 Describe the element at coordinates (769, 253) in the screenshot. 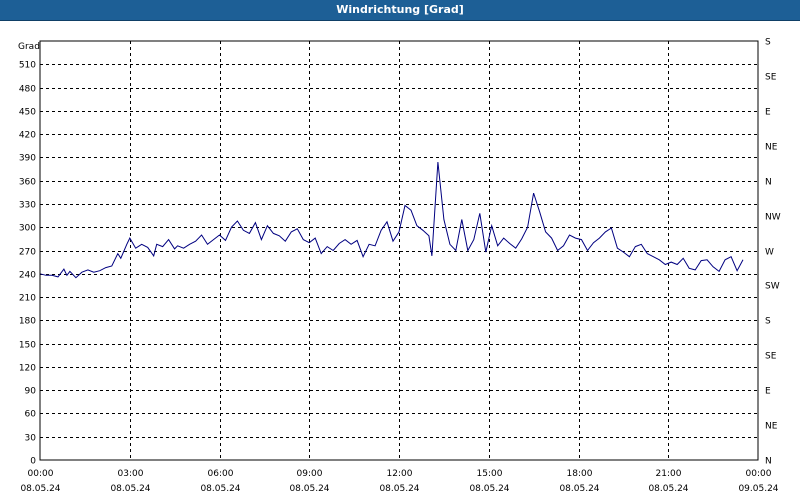

I see `y2-tick-label: W` at that location.